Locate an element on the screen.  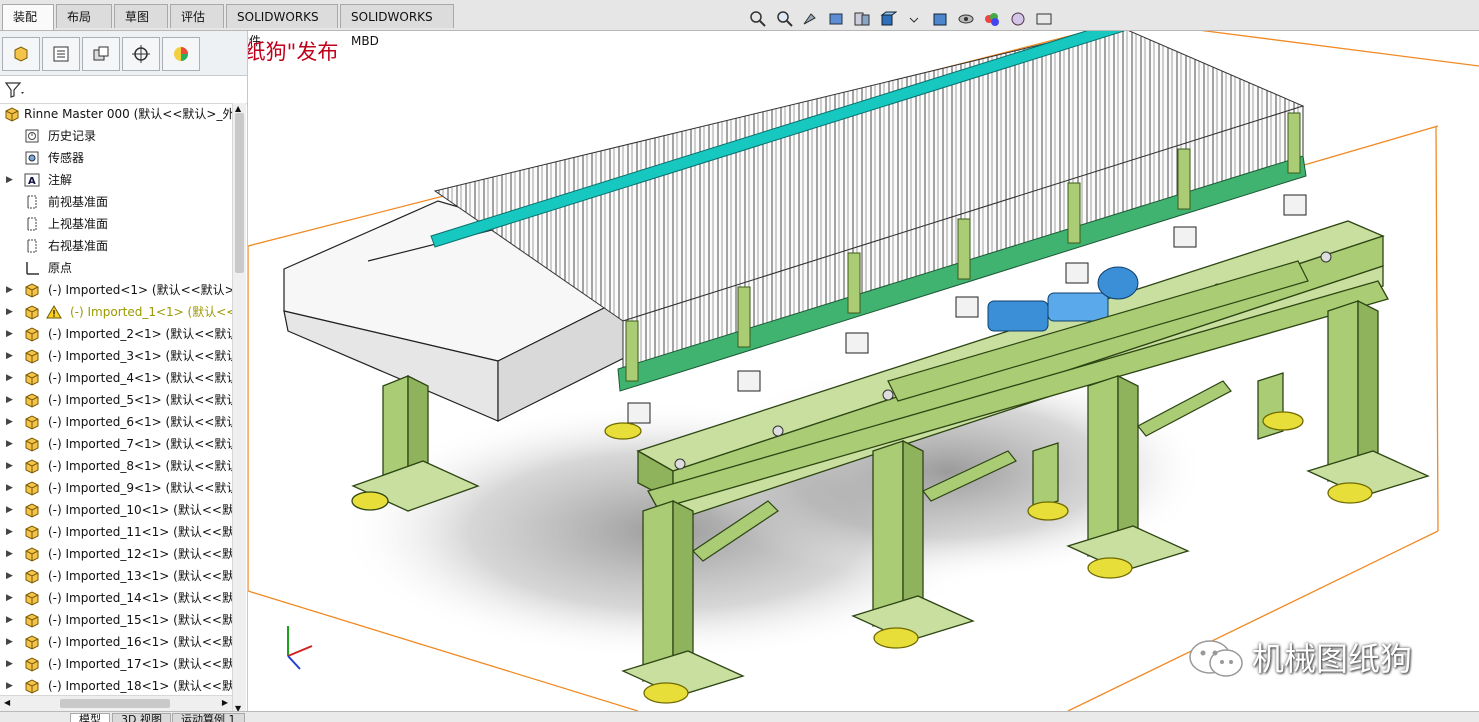
property-manager-tab is located at coordinates (61, 54).